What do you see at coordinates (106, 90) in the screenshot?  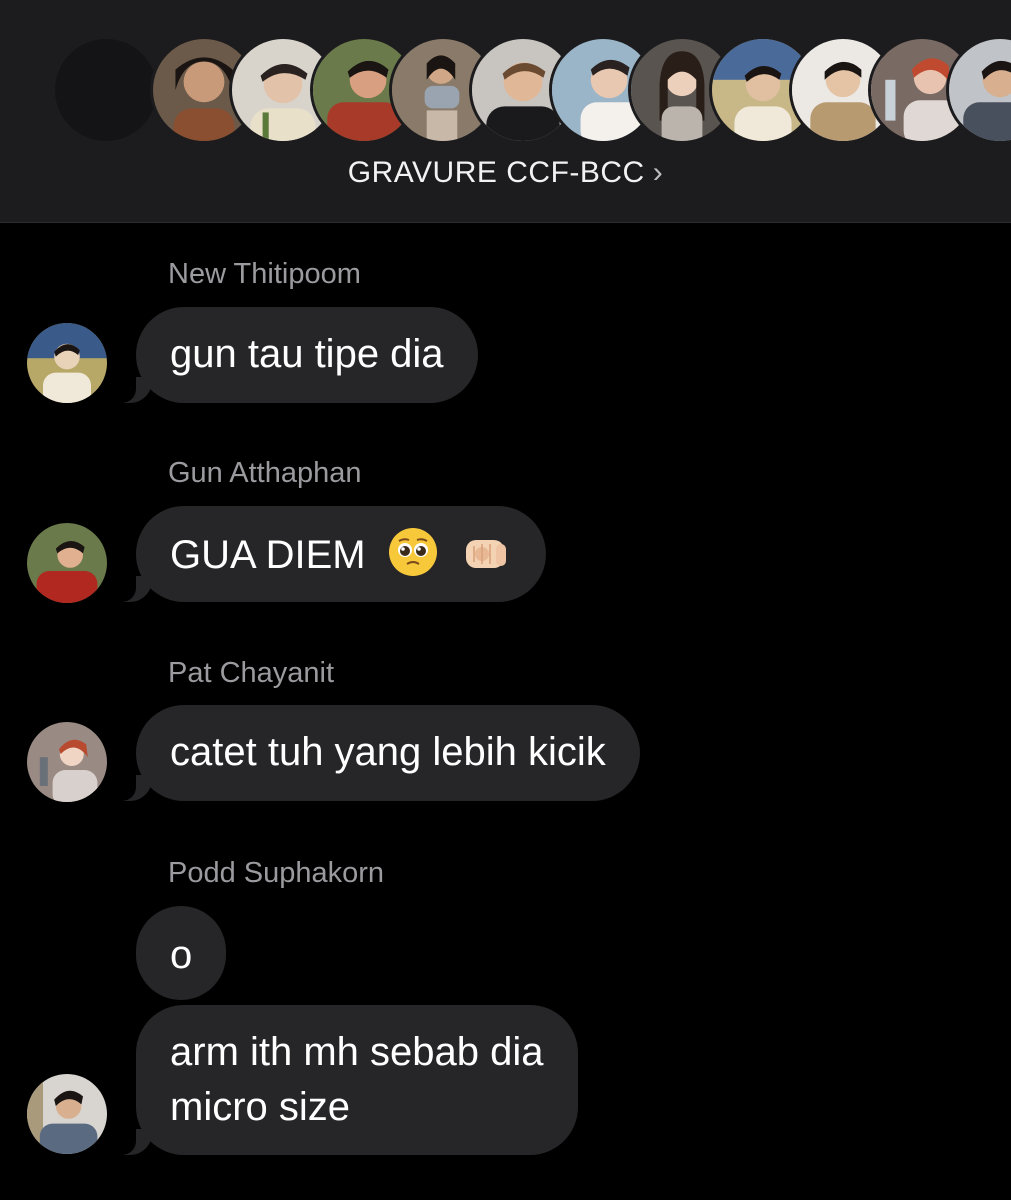 I see `placeholder-avatar` at bounding box center [106, 90].